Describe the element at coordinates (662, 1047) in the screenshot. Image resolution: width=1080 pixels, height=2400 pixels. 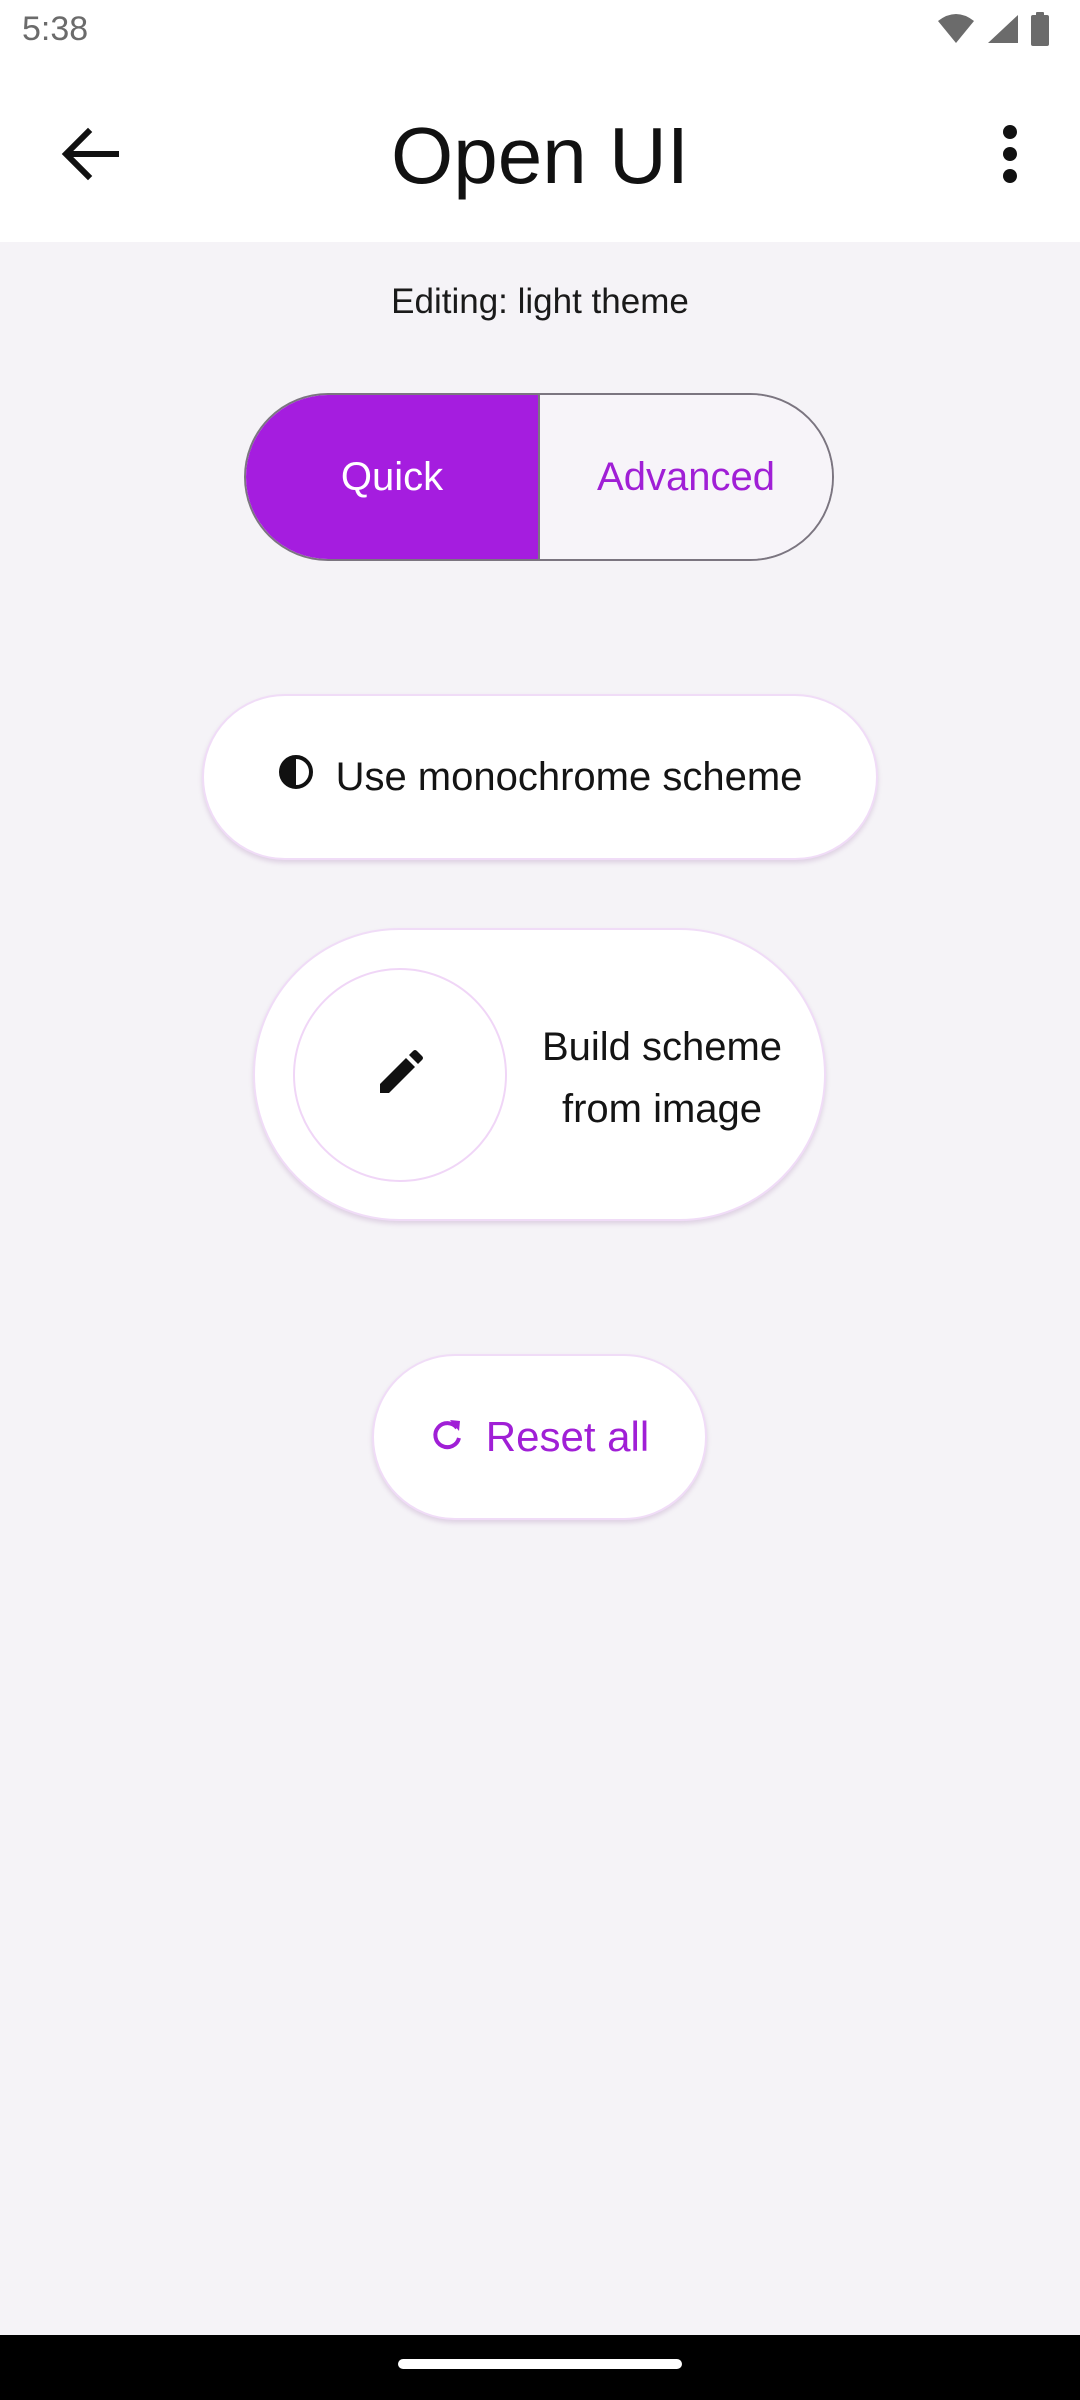
I see `build-scheme-label-line1: Build scheme` at that location.